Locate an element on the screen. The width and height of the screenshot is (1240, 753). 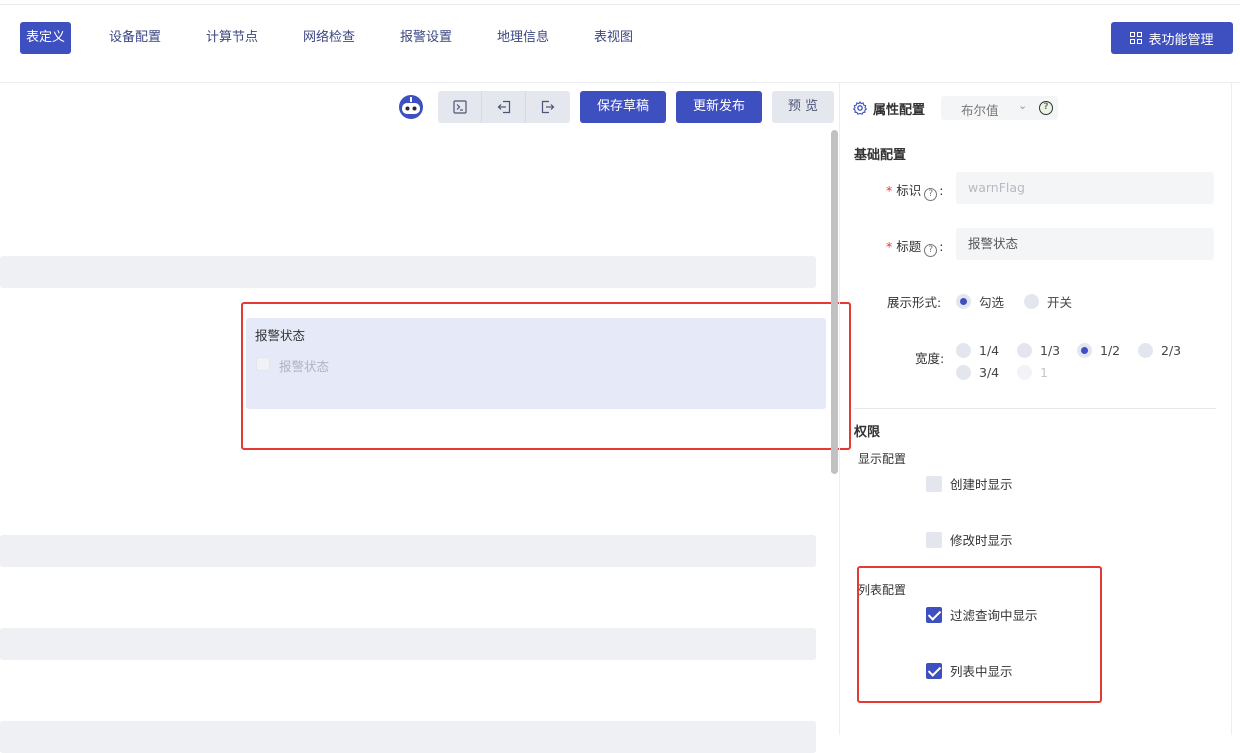
func-button-label: 表功能管理 is located at coordinates (1181, 40).